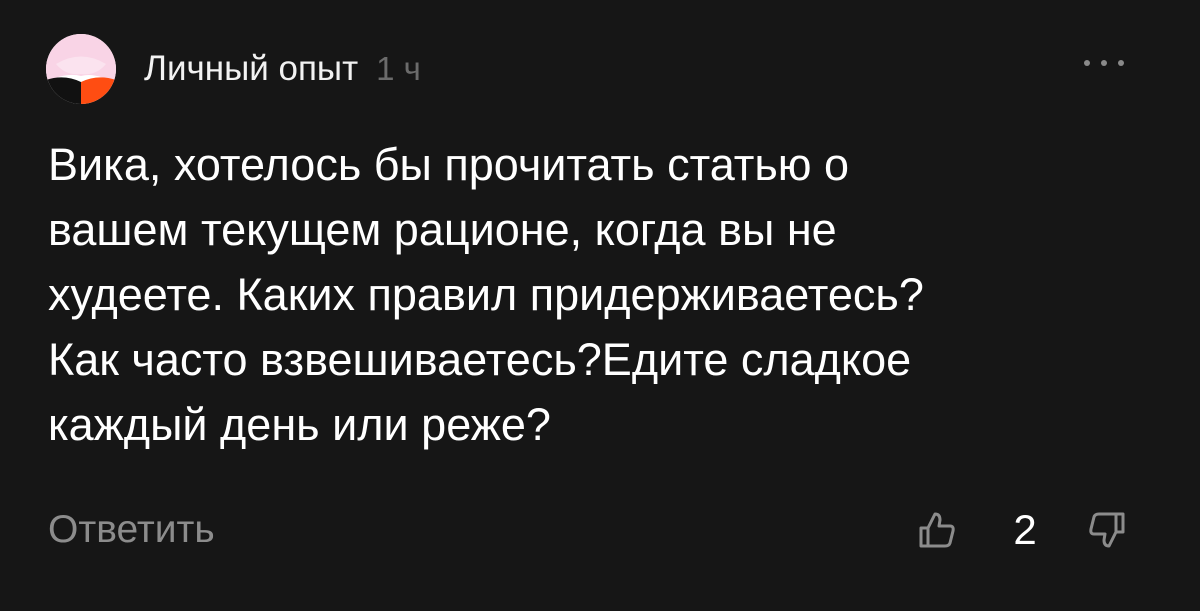 The image size is (1200, 611). I want to click on likes-count: 2, so click(1025, 529).